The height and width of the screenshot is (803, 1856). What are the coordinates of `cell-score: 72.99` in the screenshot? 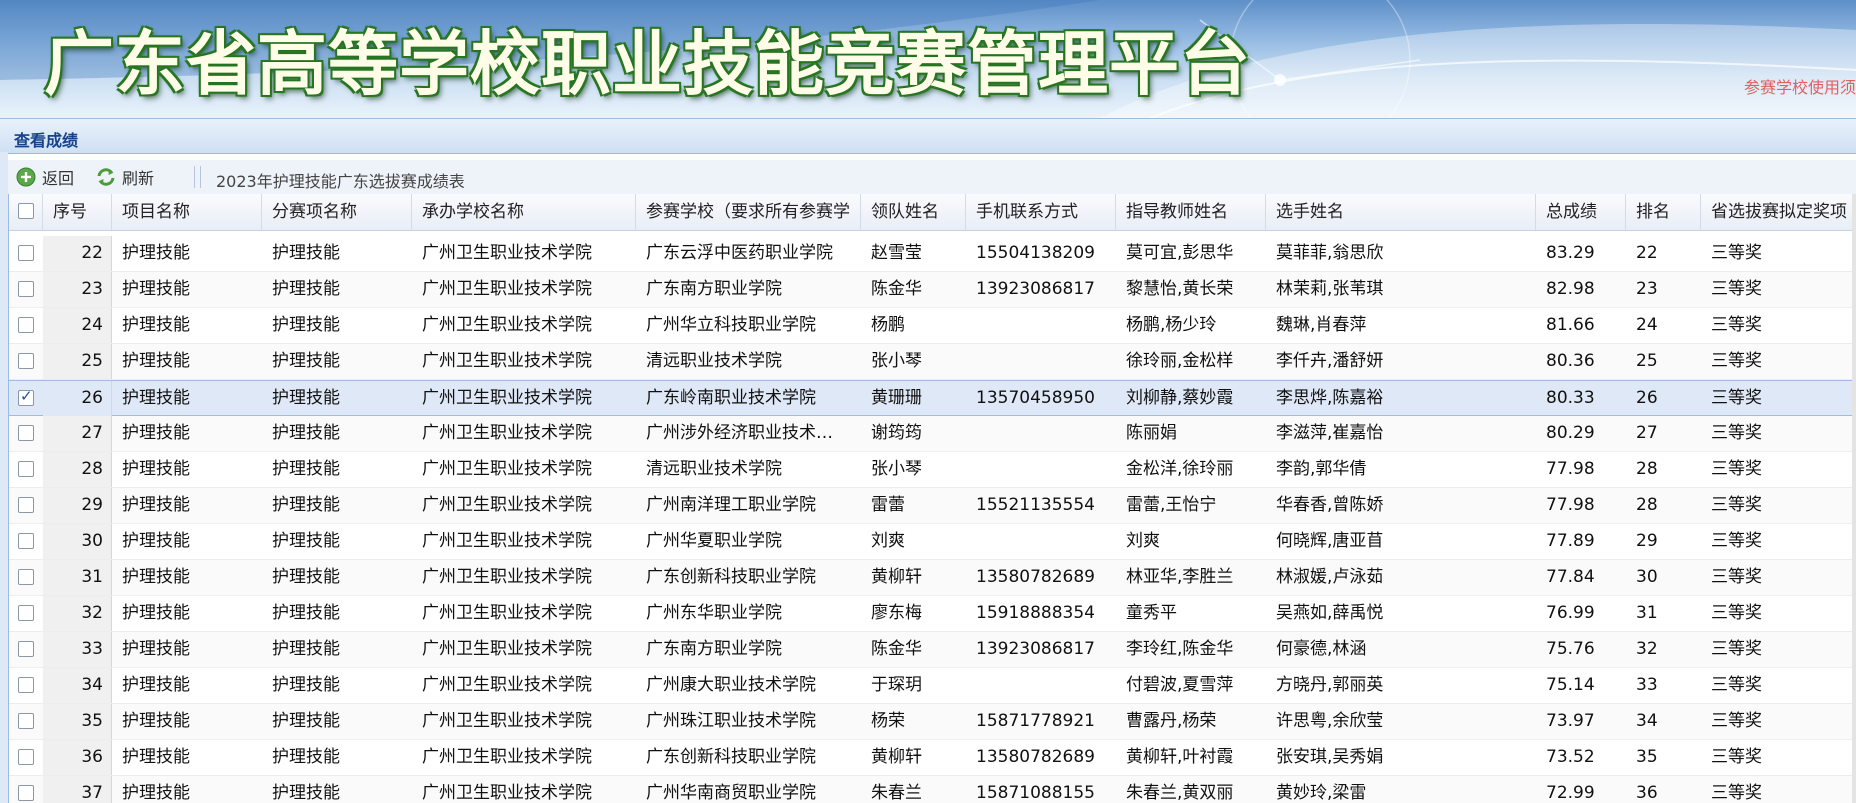 It's located at (1570, 793).